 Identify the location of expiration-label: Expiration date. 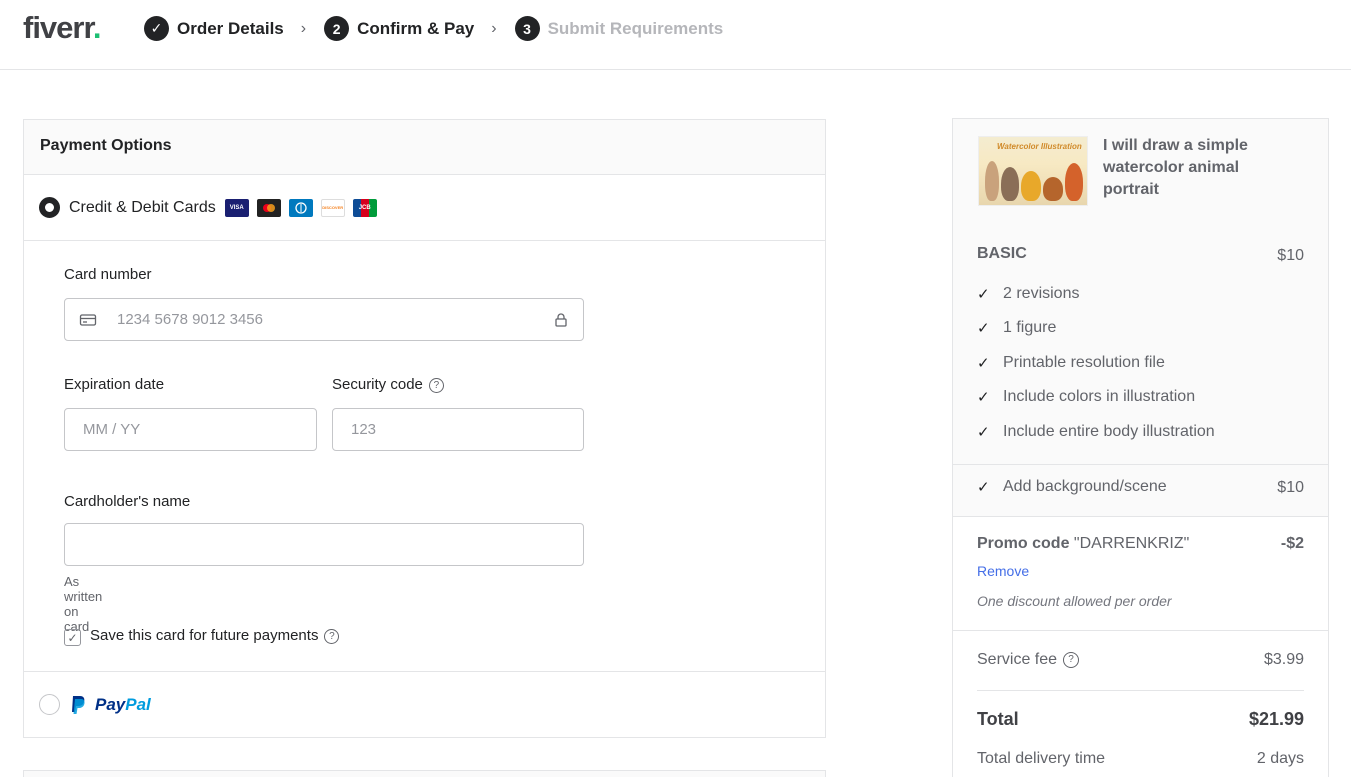
(114, 384).